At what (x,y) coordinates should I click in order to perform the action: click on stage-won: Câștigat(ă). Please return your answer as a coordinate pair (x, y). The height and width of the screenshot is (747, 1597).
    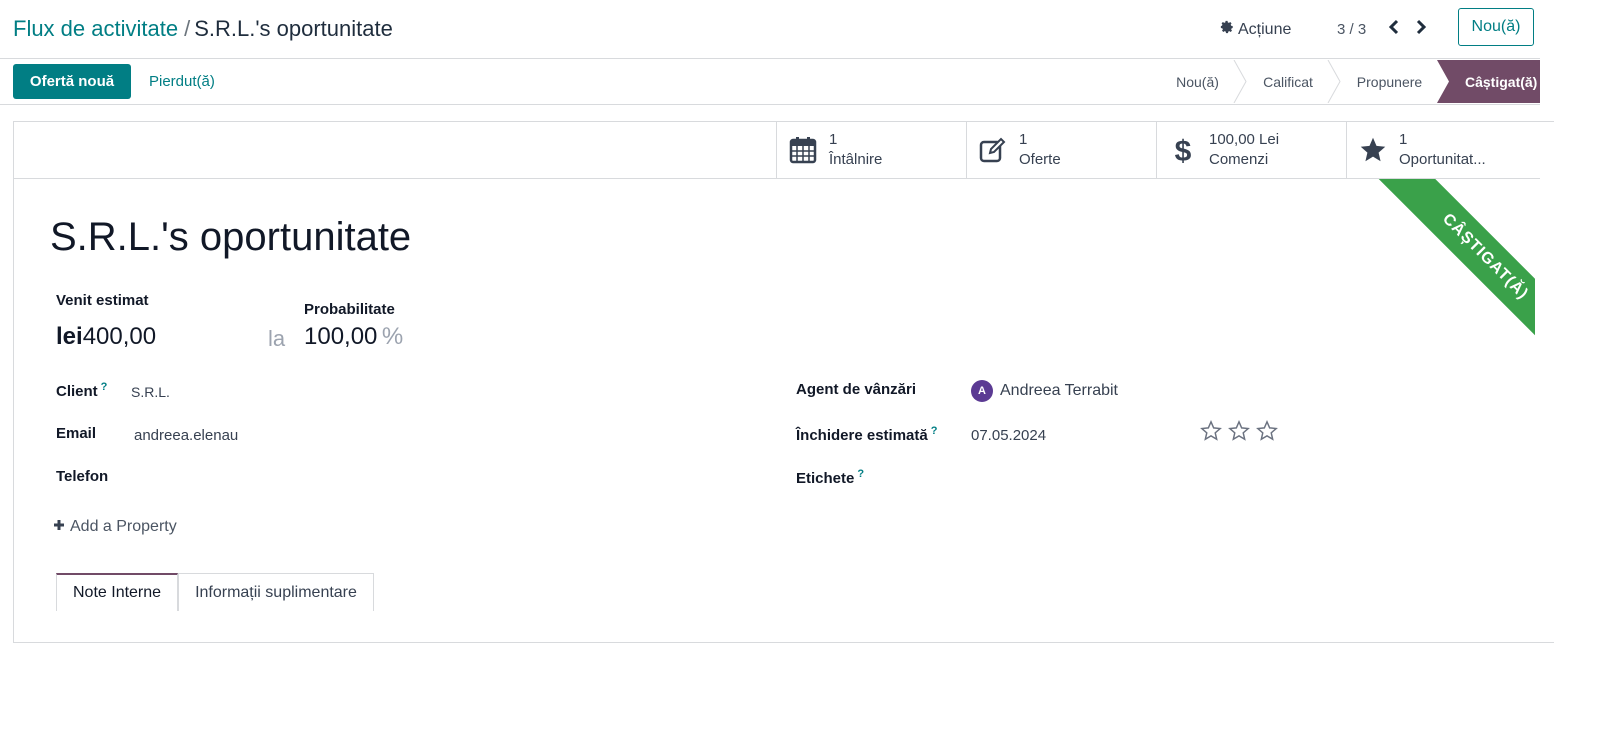
    Looking at the image, I should click on (1498, 81).